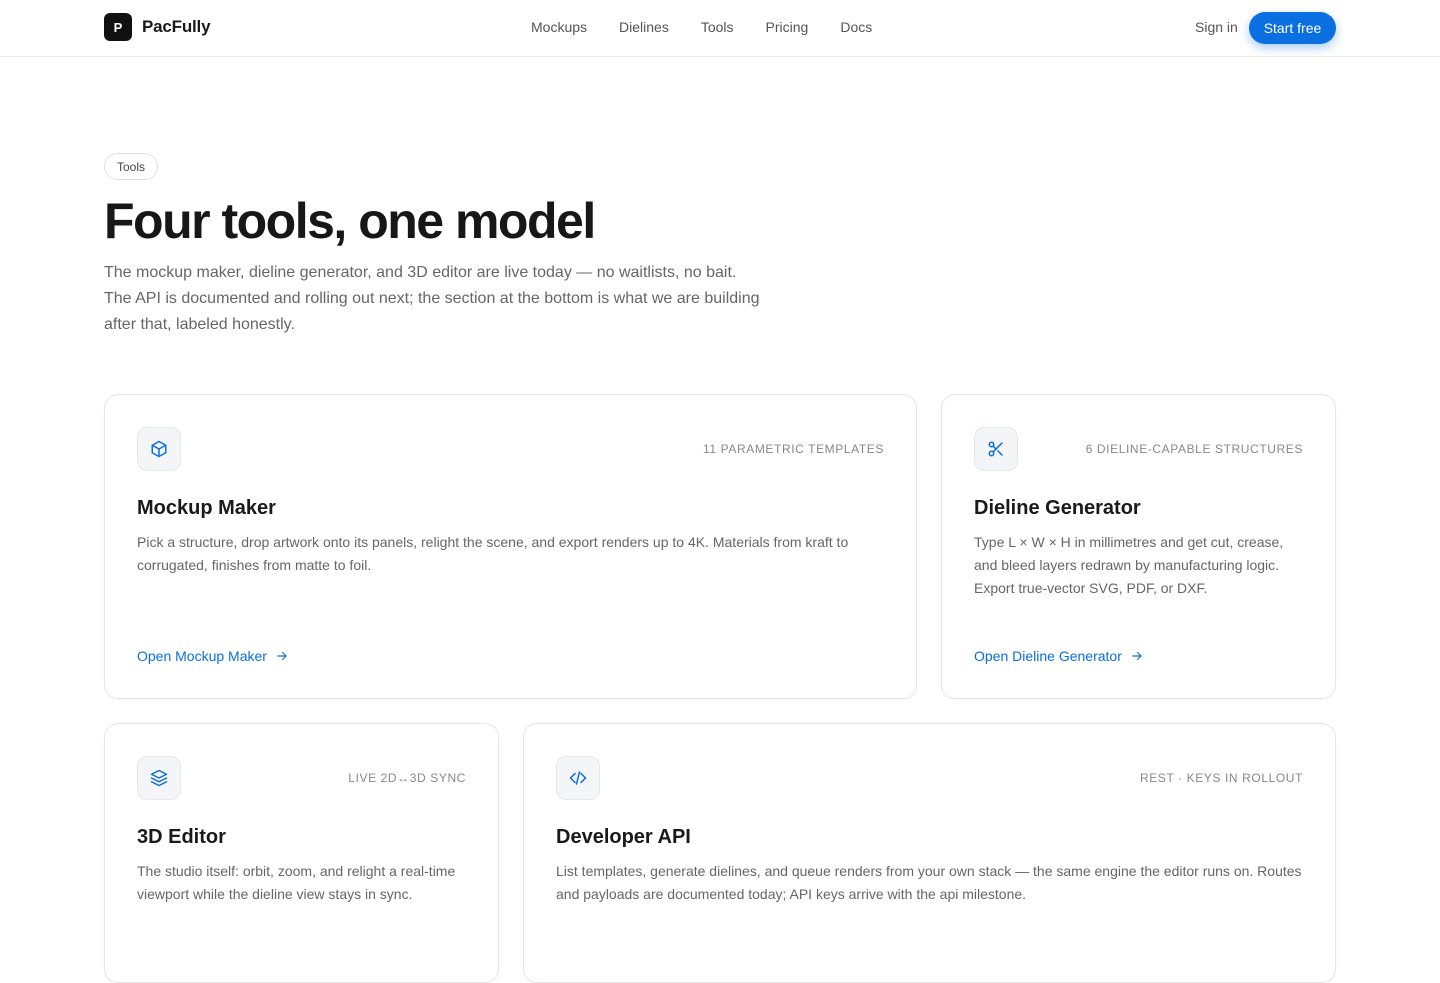  I want to click on card-title: Dieline Generator, so click(1057, 508).